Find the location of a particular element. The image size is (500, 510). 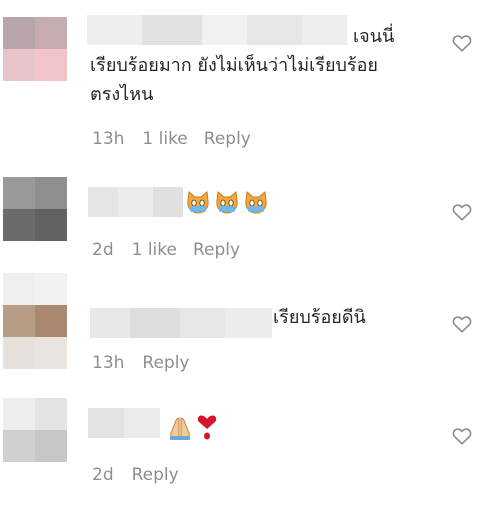

comment-meta: 13h 1 like Reply is located at coordinates (171, 139).